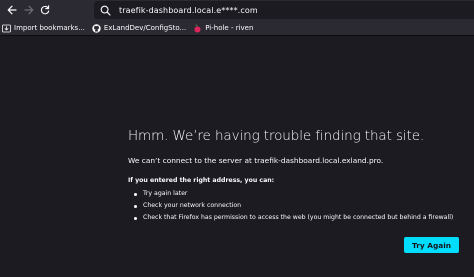  I want to click on url-text: traefik-dashboard.local.e****.com, so click(188, 10).